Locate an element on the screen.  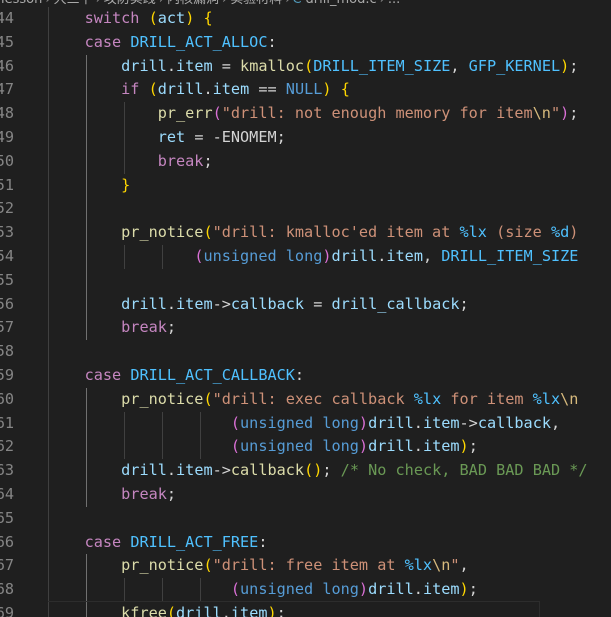
code-token: %lx is located at coordinates (546, 398).